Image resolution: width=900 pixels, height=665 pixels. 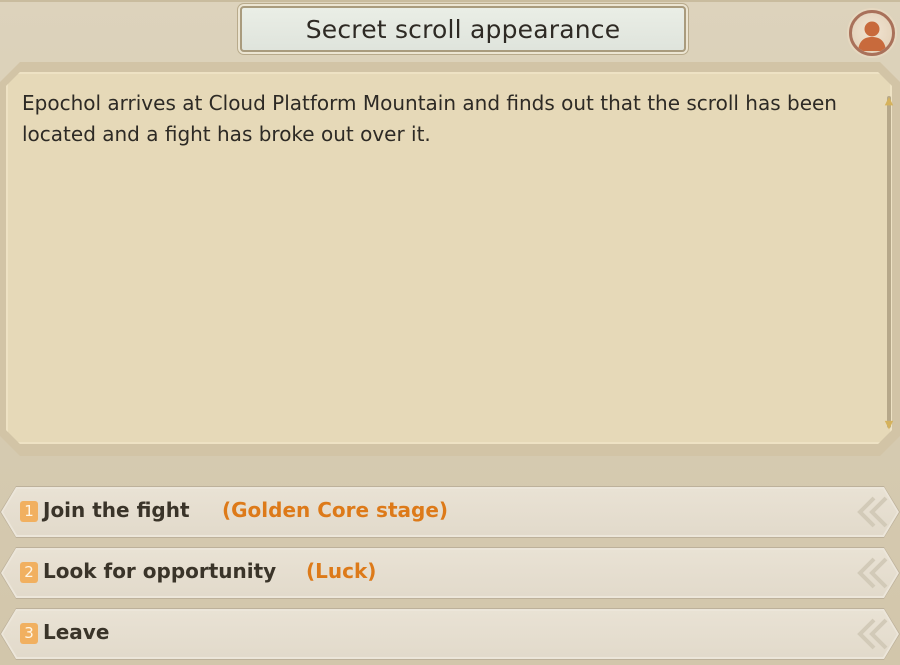 I want to click on top-divider, so click(x=450, y=1).